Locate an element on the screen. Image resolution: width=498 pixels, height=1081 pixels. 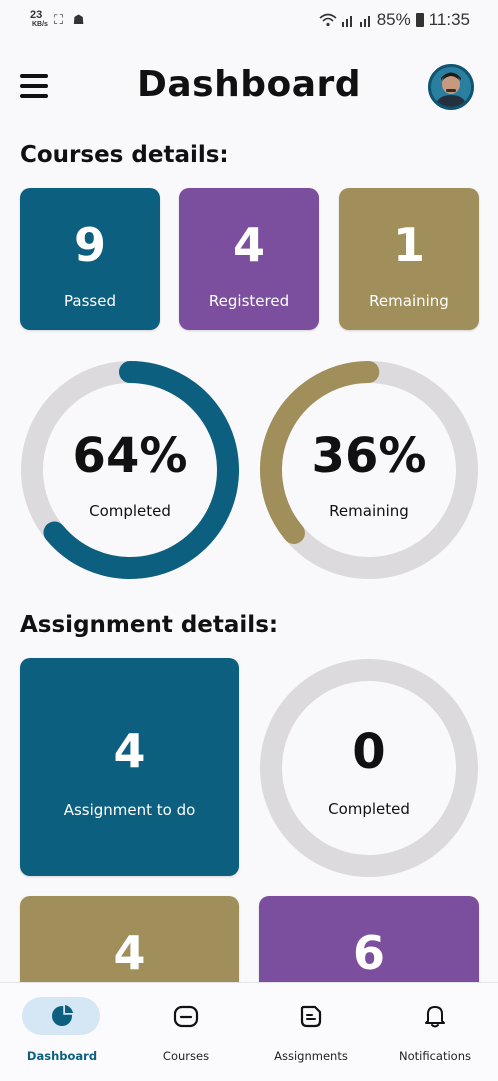
assignments-olive-card: 4 is located at coordinates (129, 946).